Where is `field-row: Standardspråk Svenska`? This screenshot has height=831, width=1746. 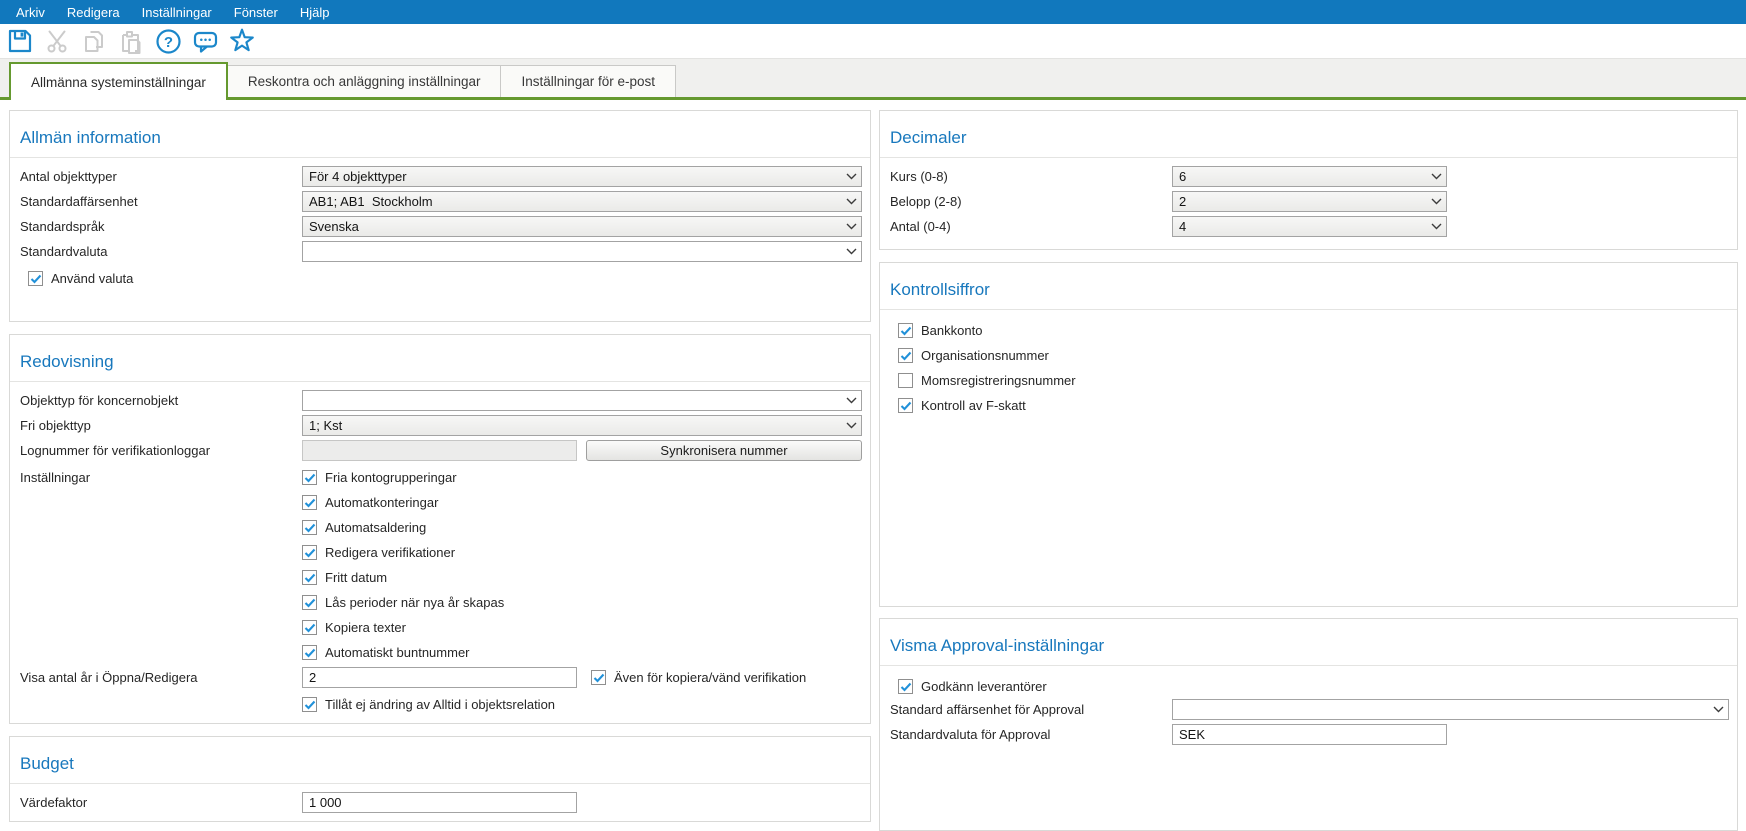 field-row: Standardspråk Svenska is located at coordinates (441, 226).